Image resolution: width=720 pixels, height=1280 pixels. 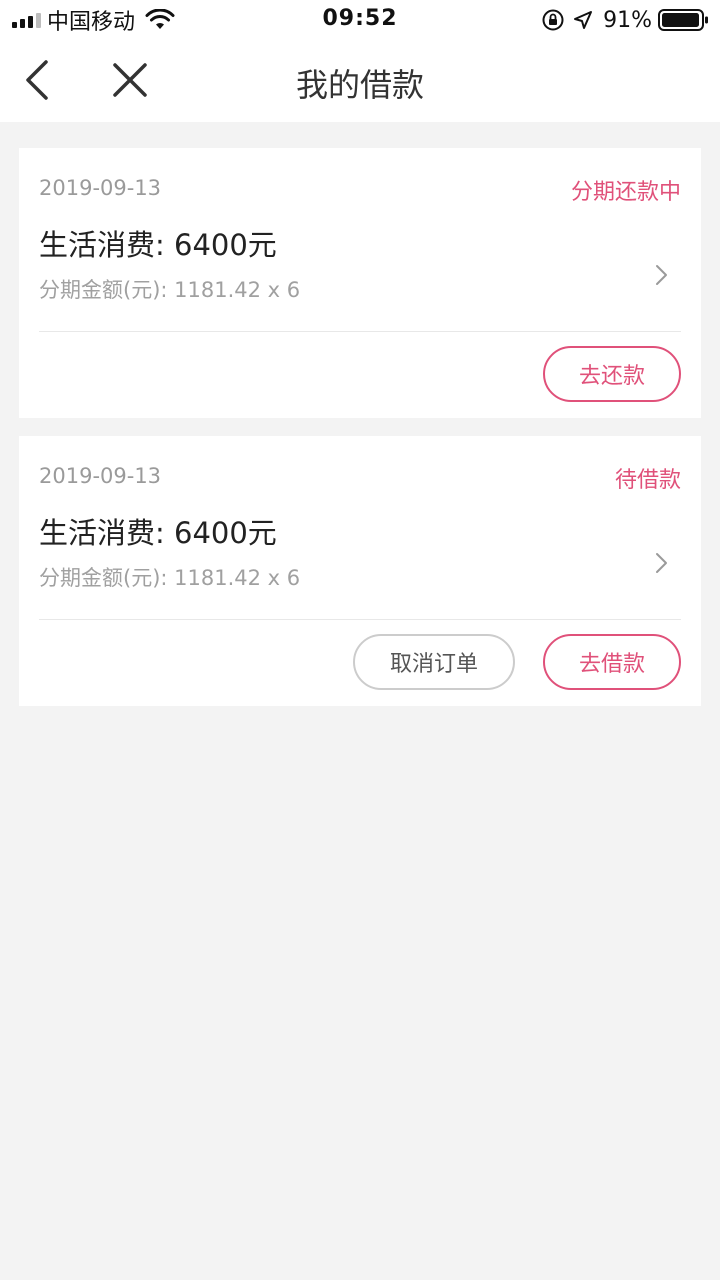 What do you see at coordinates (360, 20) in the screenshot?
I see `status-bar: 中国移动 09:52 91%` at bounding box center [360, 20].